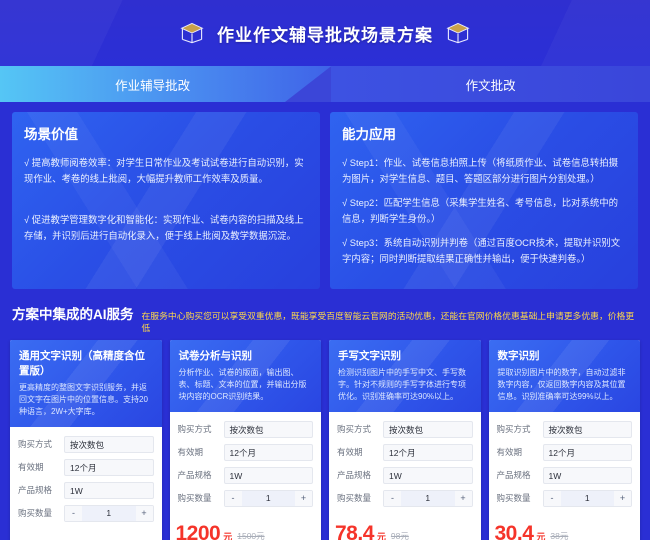  What do you see at coordinates (559, 535) in the screenshot?
I see `original-price: 38元` at bounding box center [559, 535].